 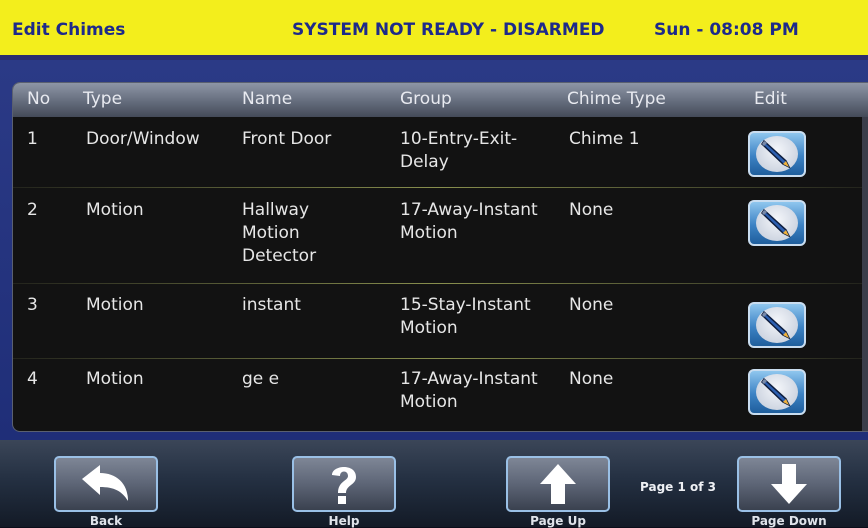 I want to click on cell-name: Front Door, so click(x=287, y=139).